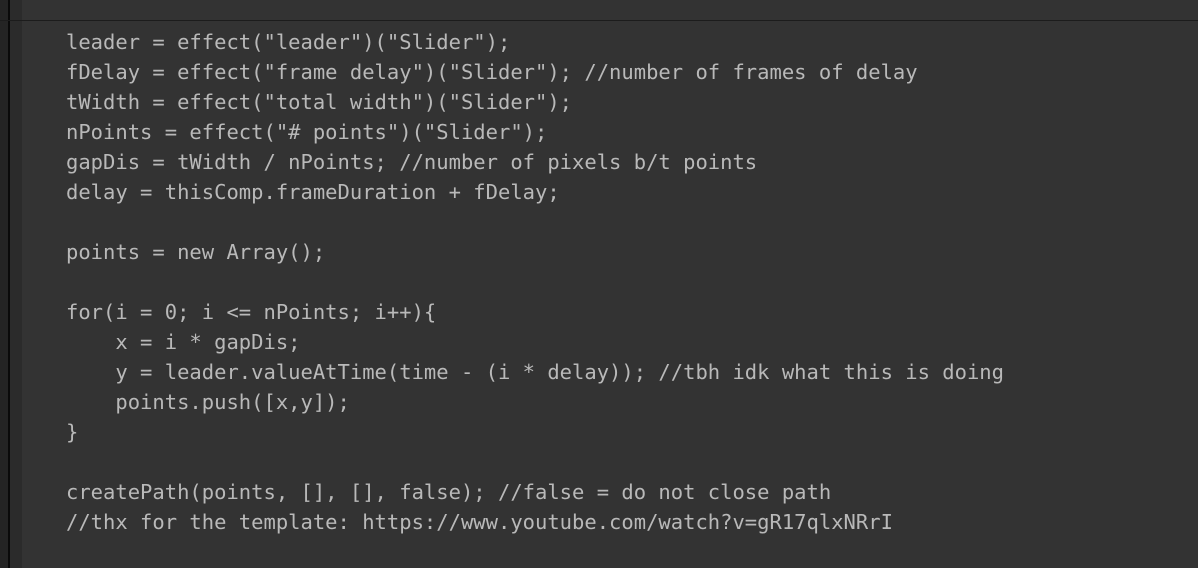 The width and height of the screenshot is (1198, 568). What do you see at coordinates (610, 402) in the screenshot?
I see `code-line: points.push([x,y]);` at bounding box center [610, 402].